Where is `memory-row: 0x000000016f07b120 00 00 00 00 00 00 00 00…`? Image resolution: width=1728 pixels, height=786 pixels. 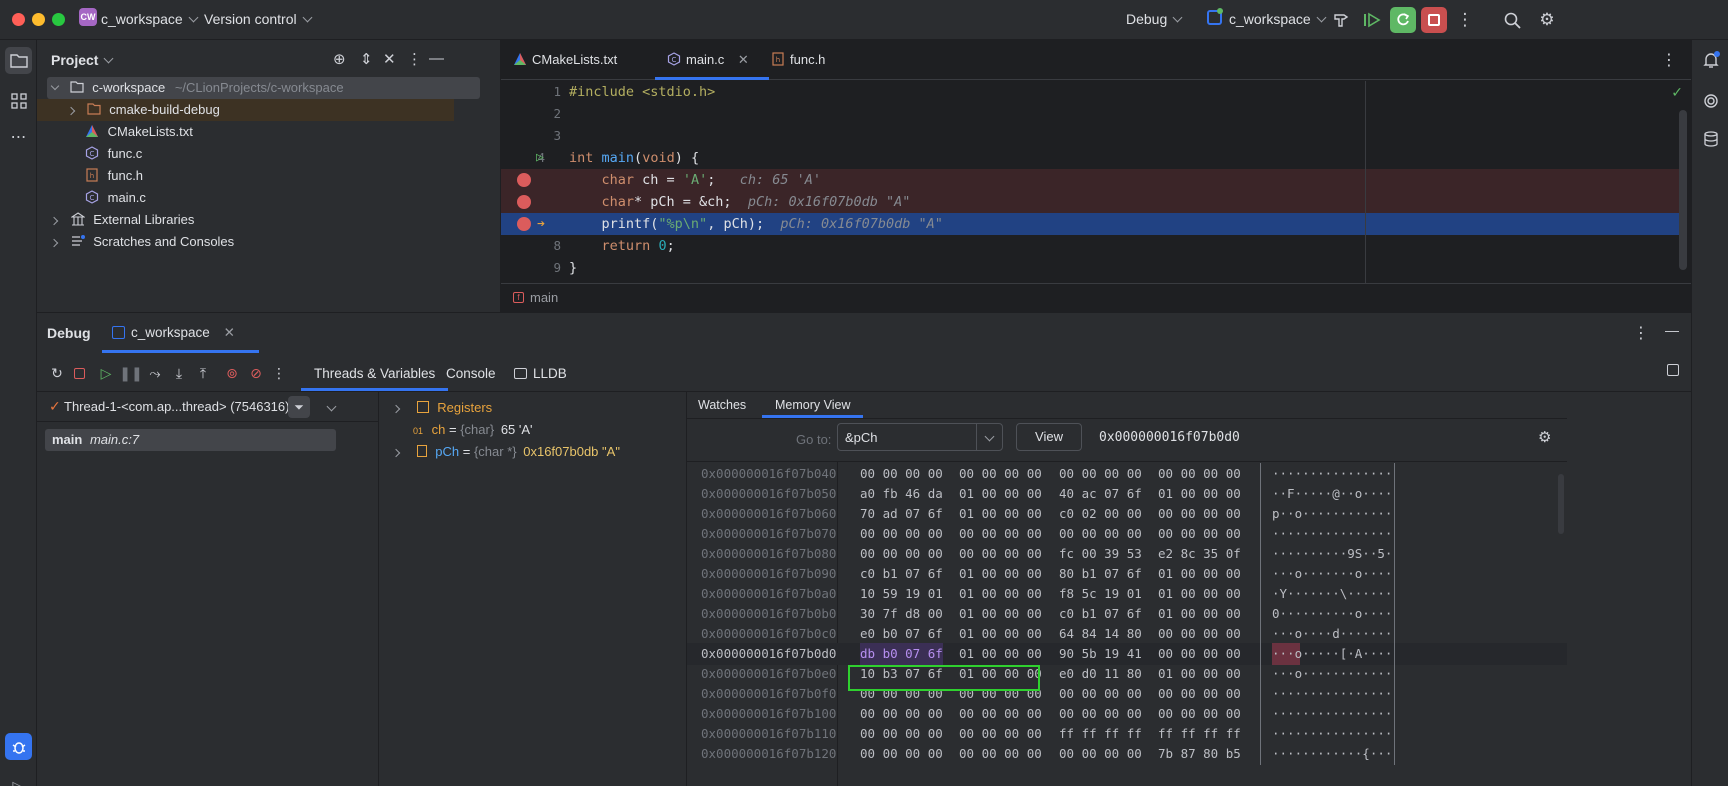 memory-row: 0x000000016f07b120 00 00 00 00 00 00 00 00… is located at coordinates (1127, 754).